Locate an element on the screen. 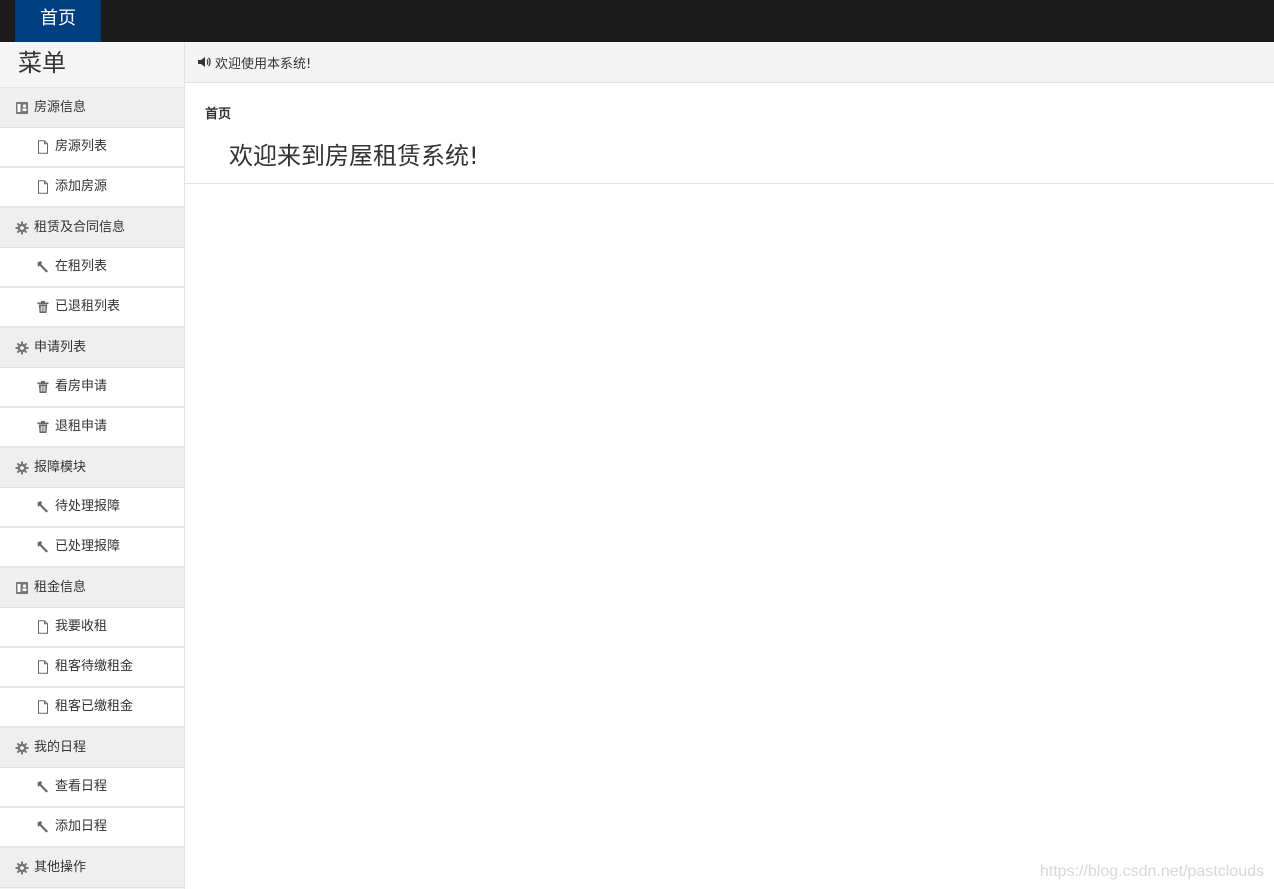  sidebar-group-header: 租金信息 is located at coordinates (92, 588).